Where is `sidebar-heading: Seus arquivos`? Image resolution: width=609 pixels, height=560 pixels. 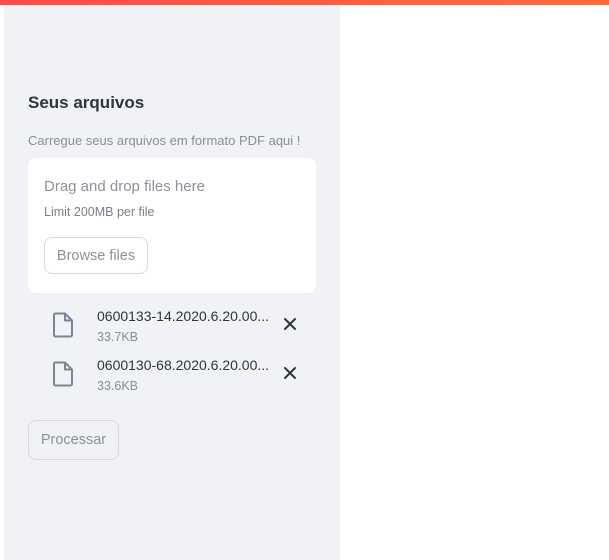 sidebar-heading: Seus arquivos is located at coordinates (86, 102).